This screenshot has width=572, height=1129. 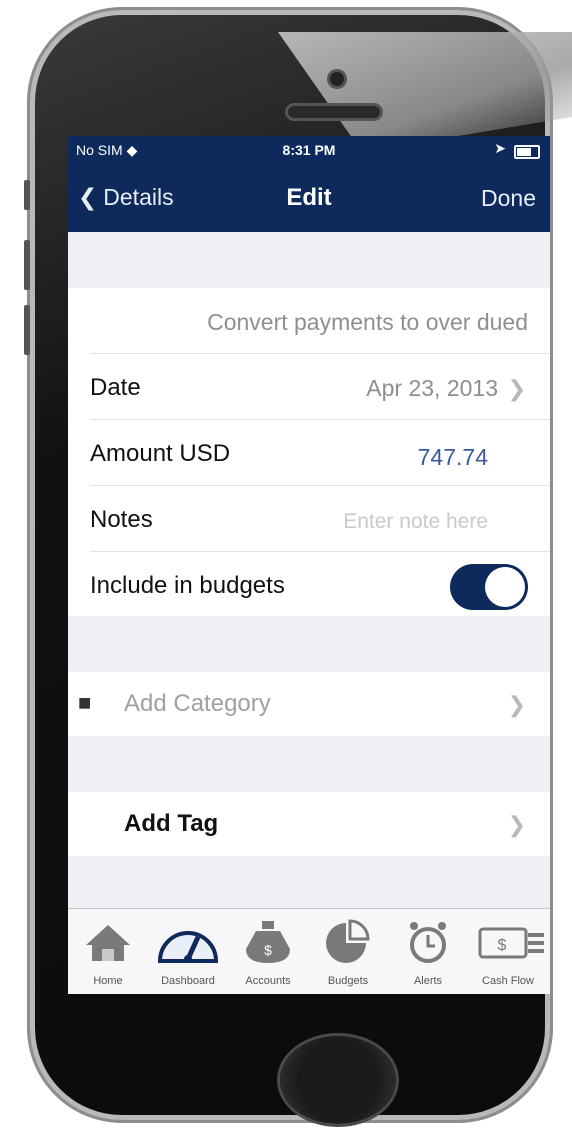 What do you see at coordinates (425, 92) in the screenshot?
I see `phone-glare` at bounding box center [425, 92].